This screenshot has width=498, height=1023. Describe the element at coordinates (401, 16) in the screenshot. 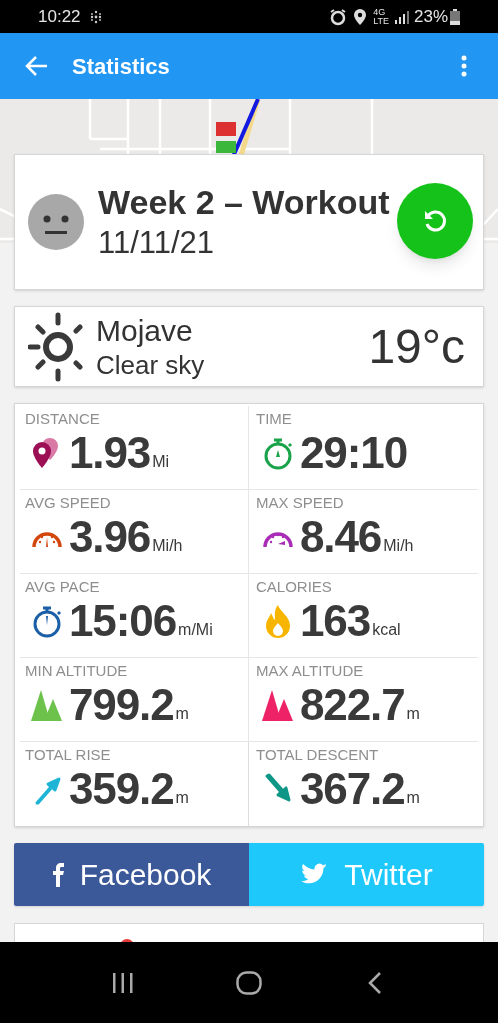

I see `signal-icon` at that location.